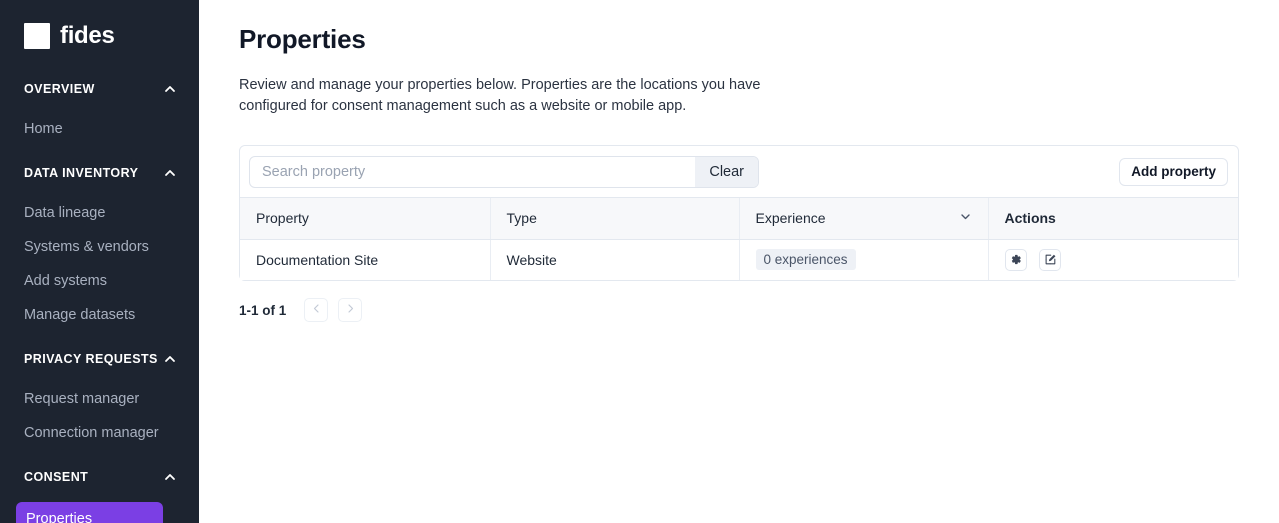 This screenshot has width=1279, height=523. What do you see at coordinates (726, 171) in the screenshot?
I see `clear-search-button: Clear` at bounding box center [726, 171].